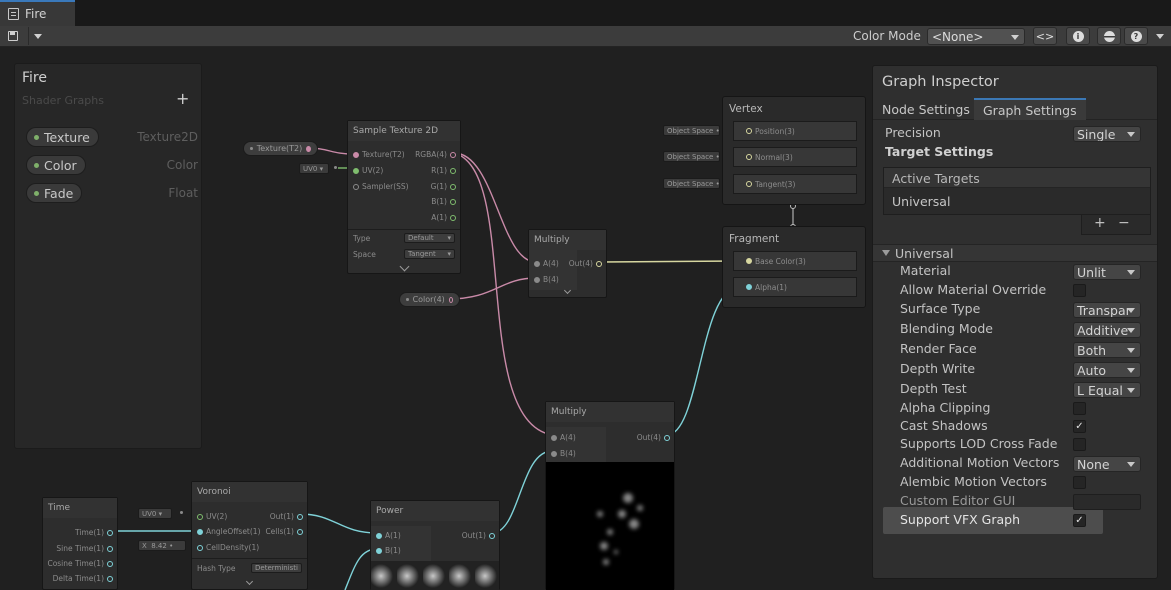 This screenshot has height=590, width=1171. I want to click on input-port-a: A(1), so click(388, 535).